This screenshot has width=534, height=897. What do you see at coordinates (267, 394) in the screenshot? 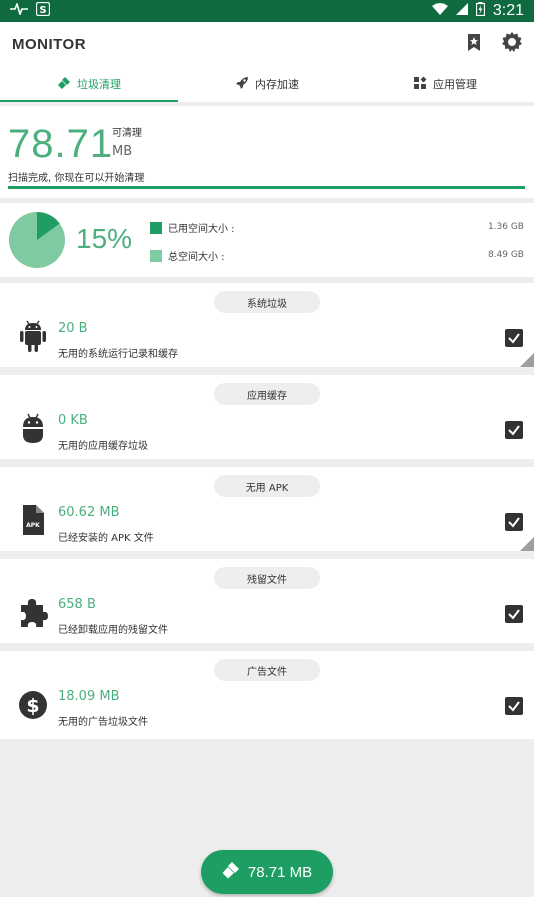
I see `category-chip: 应用缓存` at bounding box center [267, 394].